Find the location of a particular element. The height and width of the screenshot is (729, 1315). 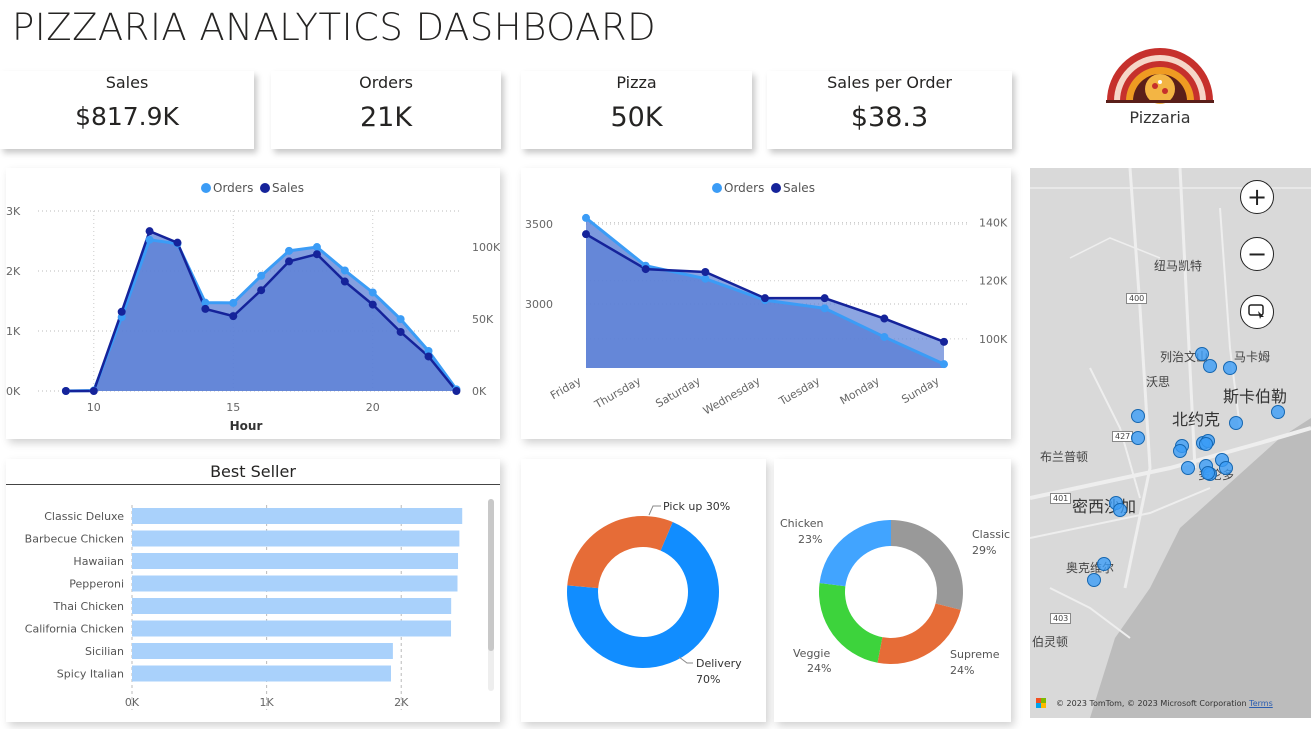

scrollbar-thumb is located at coordinates (491, 575).